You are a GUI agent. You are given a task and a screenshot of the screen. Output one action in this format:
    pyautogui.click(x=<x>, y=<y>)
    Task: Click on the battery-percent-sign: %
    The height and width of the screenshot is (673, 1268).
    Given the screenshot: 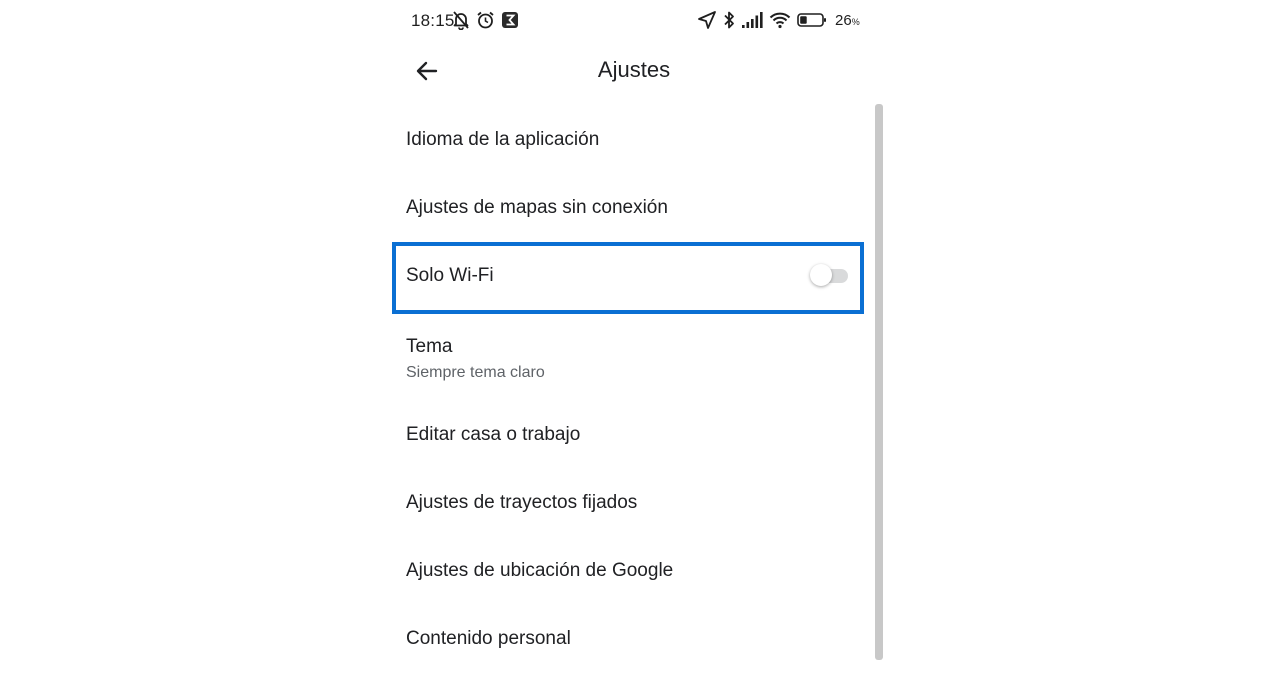 What is the action you would take?
    pyautogui.click(x=855, y=21)
    